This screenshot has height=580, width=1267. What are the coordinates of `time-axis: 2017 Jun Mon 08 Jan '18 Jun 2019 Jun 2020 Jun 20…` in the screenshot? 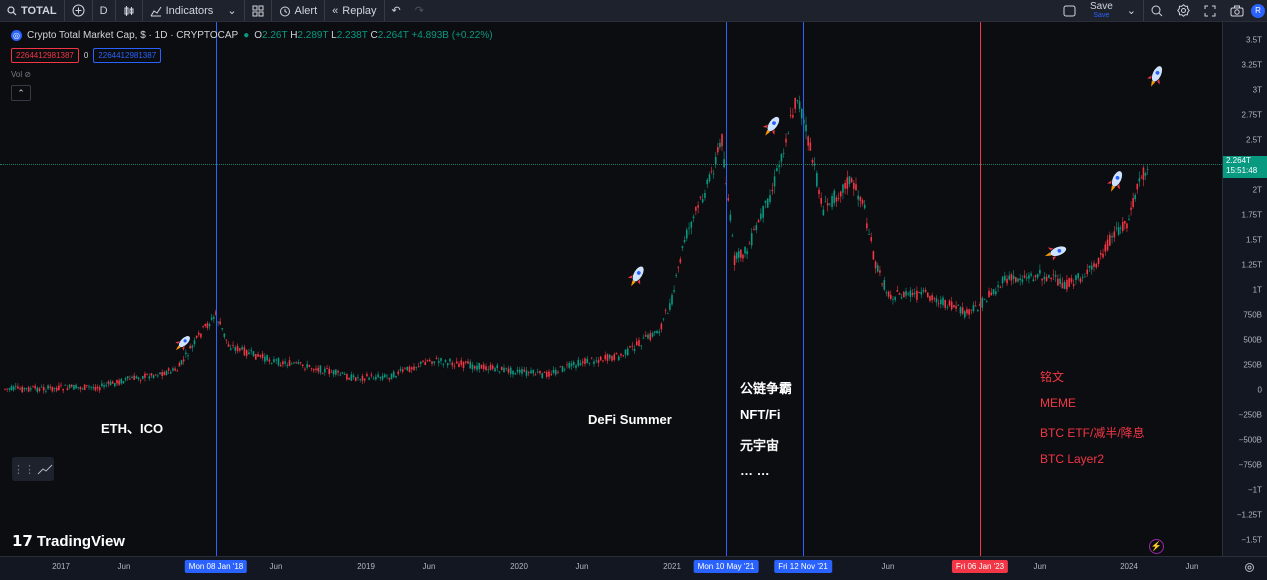 It's located at (633, 568).